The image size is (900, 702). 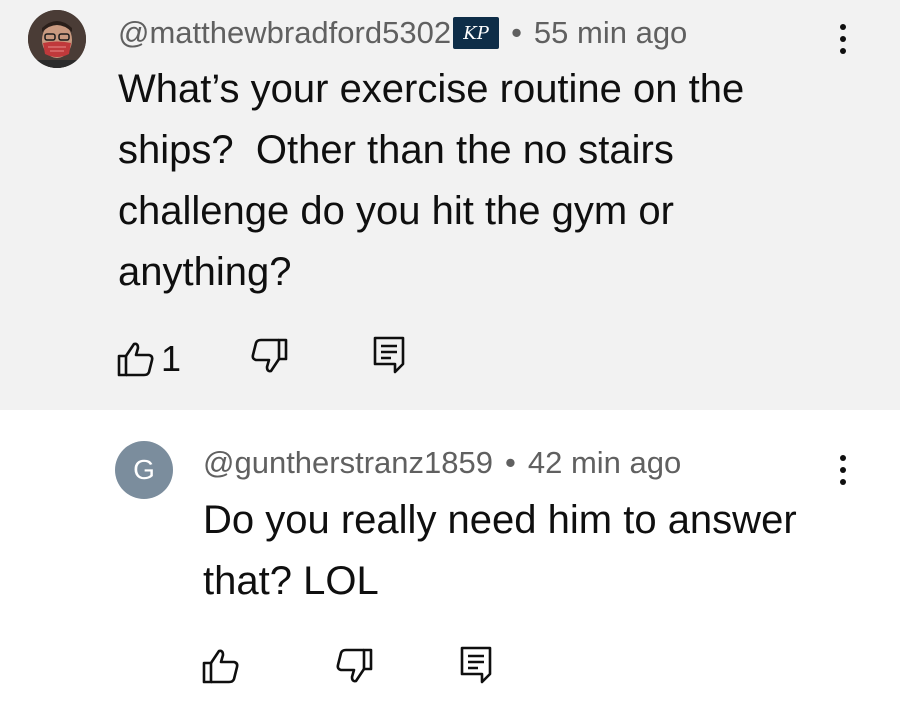 What do you see at coordinates (284, 33) in the screenshot?
I see `author-name: @matthewbradford5302` at bounding box center [284, 33].